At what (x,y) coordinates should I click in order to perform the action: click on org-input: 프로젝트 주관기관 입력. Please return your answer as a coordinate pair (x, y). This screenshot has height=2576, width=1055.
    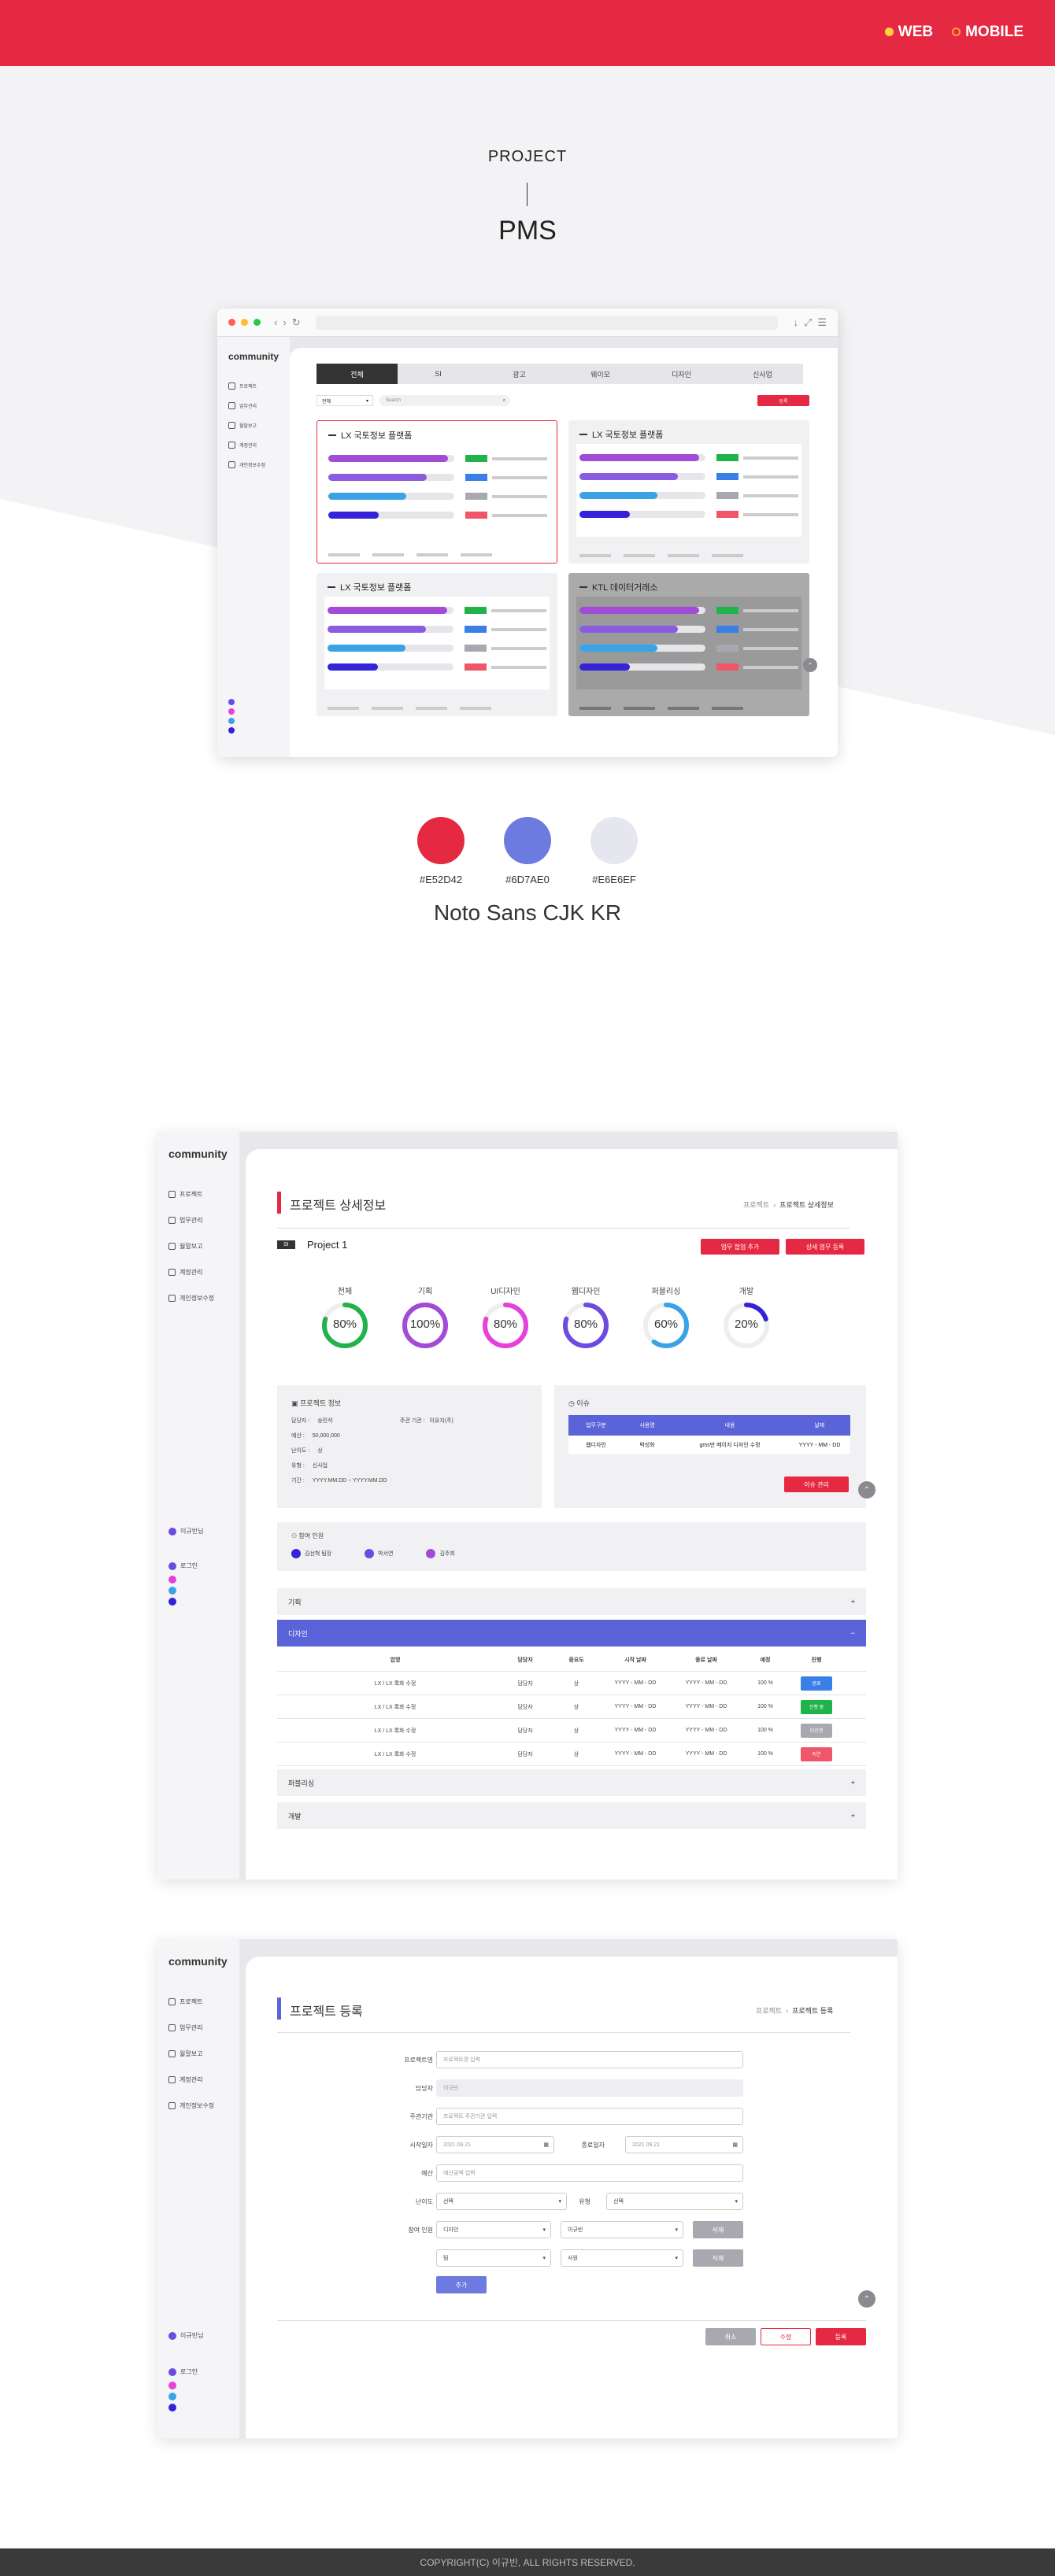
    Looking at the image, I should click on (589, 2116).